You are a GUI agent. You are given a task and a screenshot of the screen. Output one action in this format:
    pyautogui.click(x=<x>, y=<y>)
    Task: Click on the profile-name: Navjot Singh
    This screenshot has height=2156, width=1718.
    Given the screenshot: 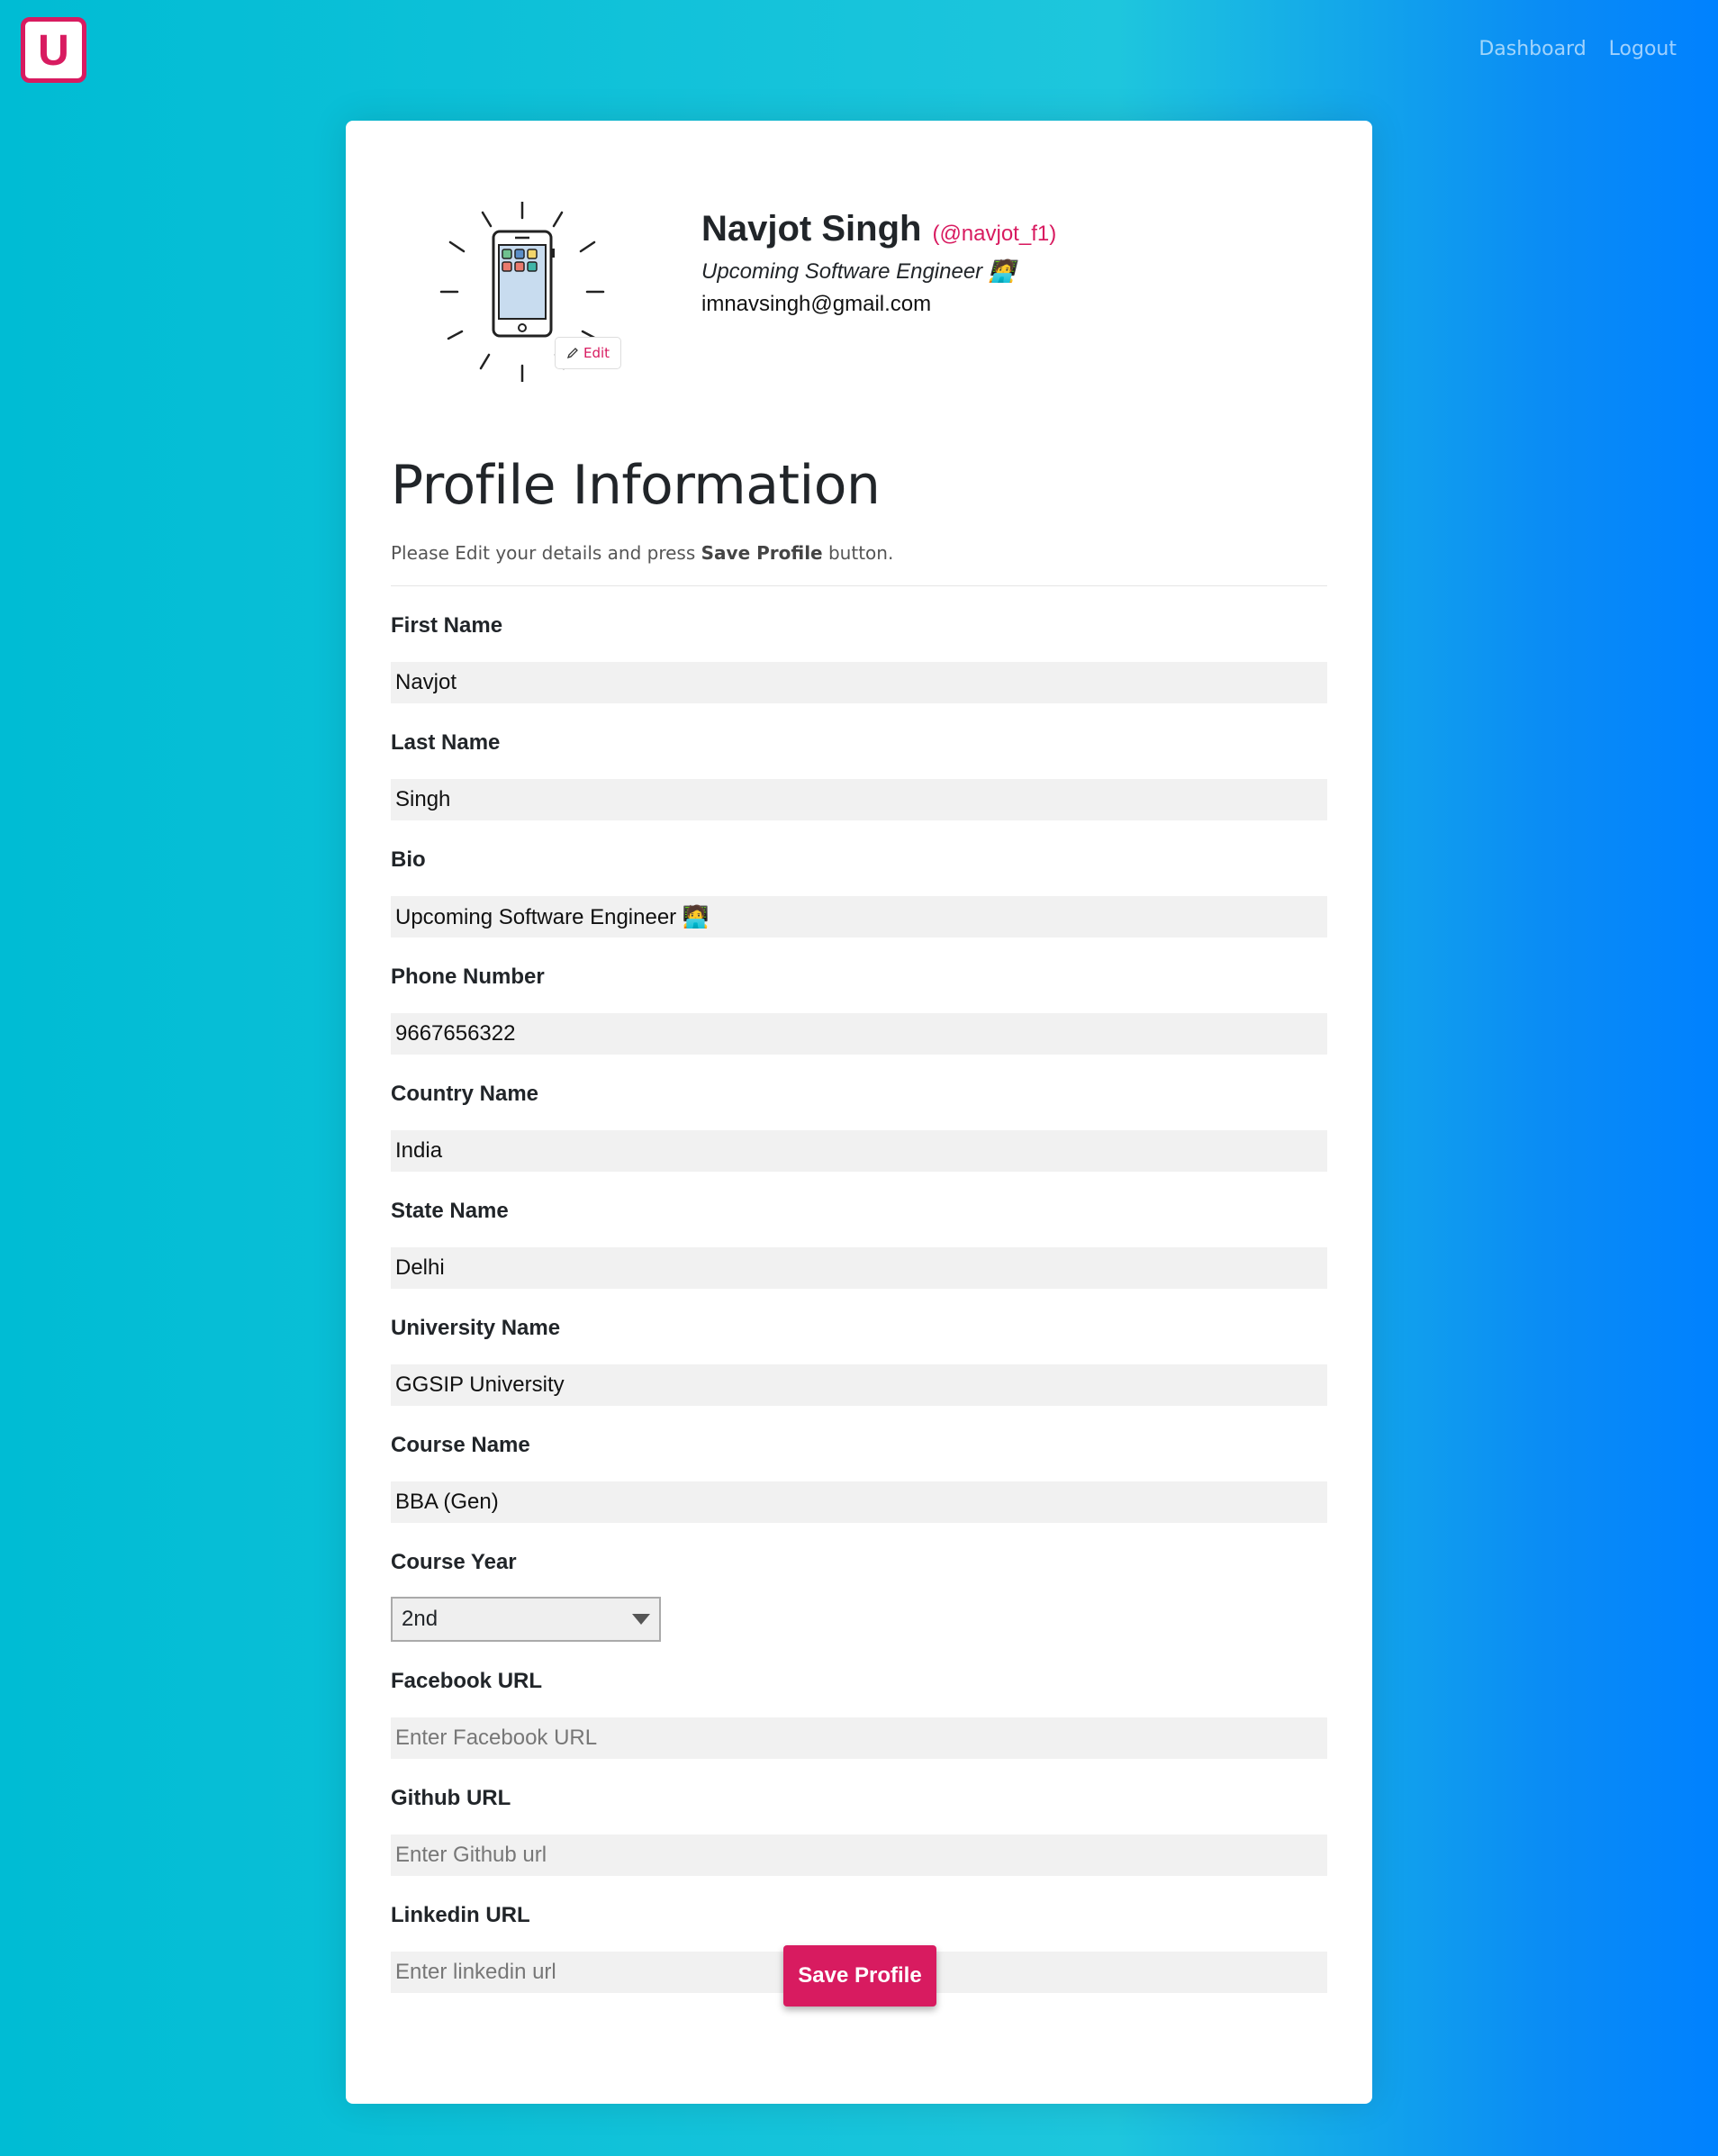 What is the action you would take?
    pyautogui.click(x=811, y=229)
    